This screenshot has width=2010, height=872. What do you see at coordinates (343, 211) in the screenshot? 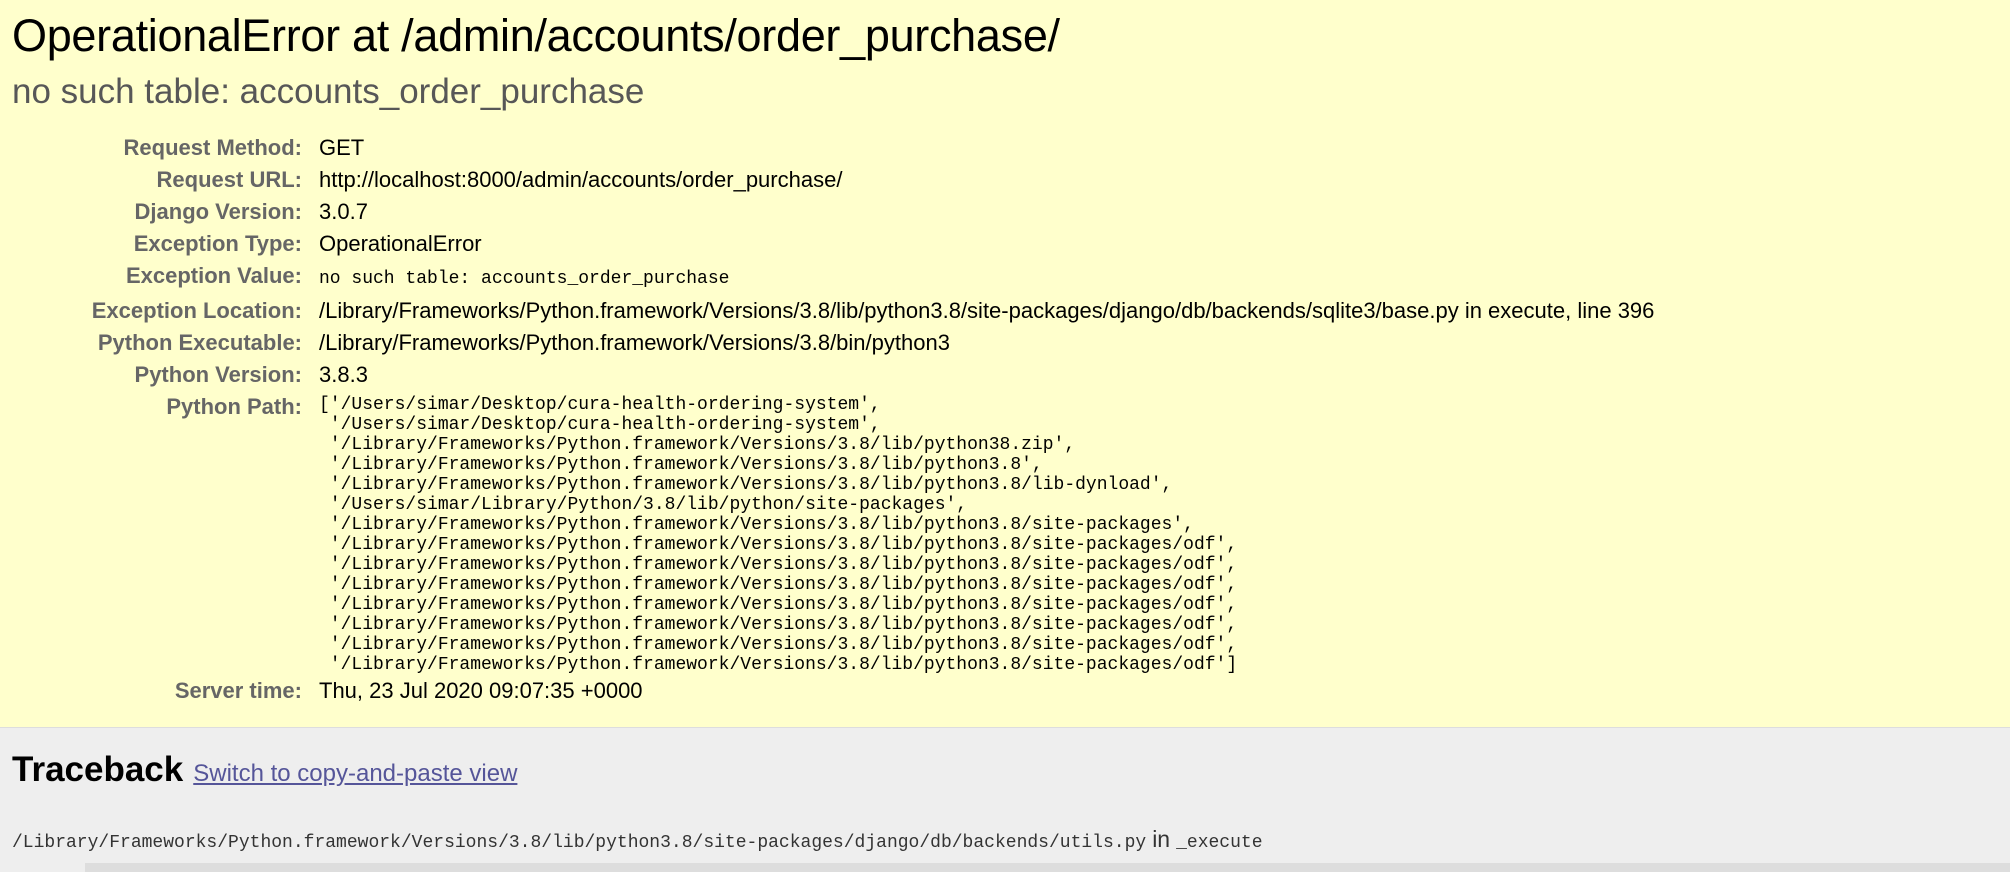
I see `meta-value: 3.0.7` at bounding box center [343, 211].